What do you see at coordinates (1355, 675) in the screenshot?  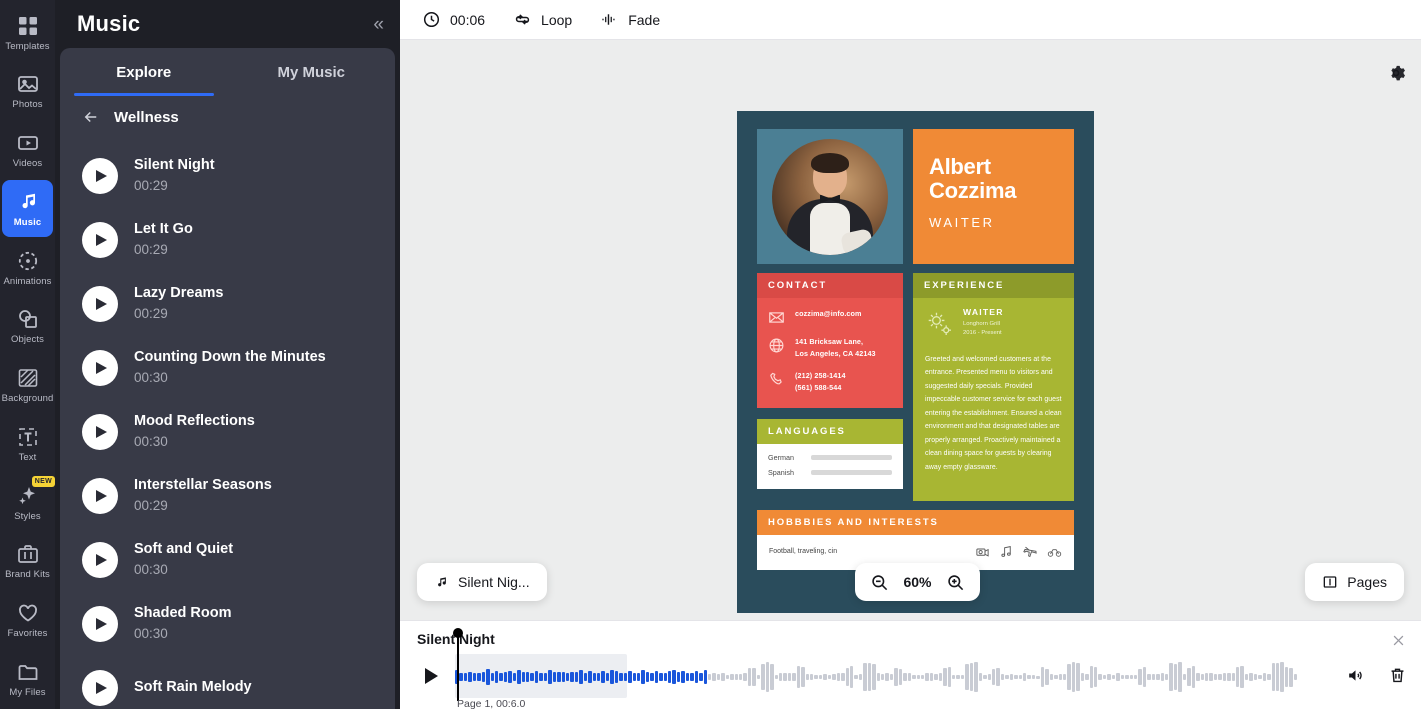 I see `volume-icon` at bounding box center [1355, 675].